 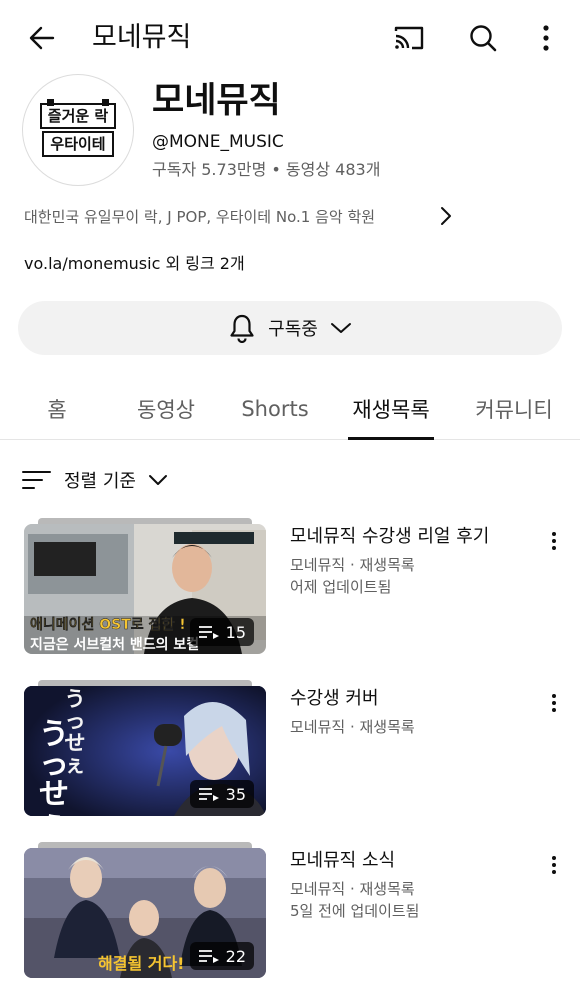 What do you see at coordinates (235, 956) in the screenshot?
I see `video-count: 22` at bounding box center [235, 956].